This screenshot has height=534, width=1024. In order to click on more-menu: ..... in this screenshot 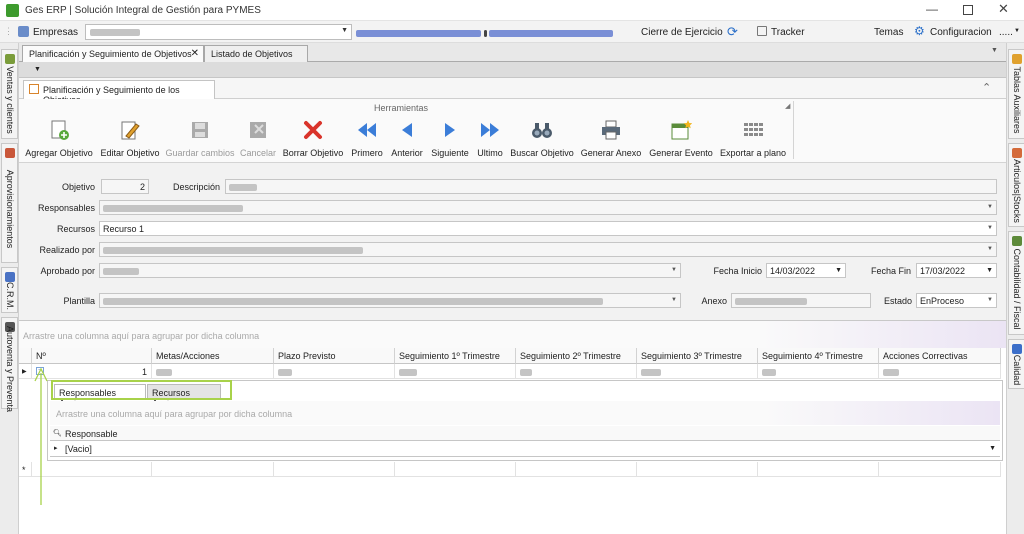, I will do `click(1006, 32)`.